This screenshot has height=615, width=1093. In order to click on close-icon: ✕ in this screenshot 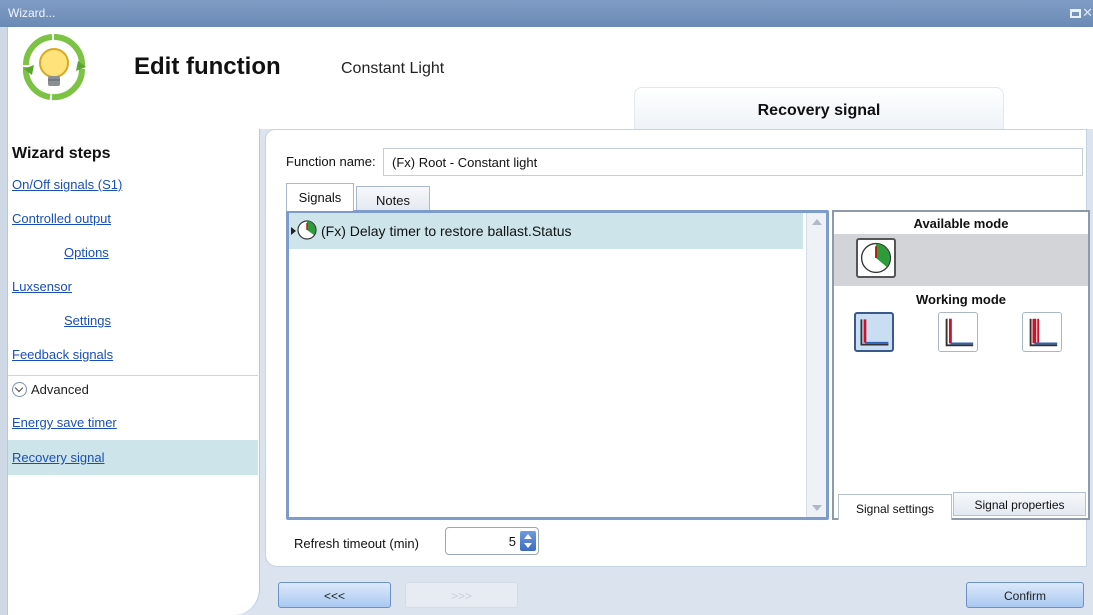, I will do `click(1087, 13)`.